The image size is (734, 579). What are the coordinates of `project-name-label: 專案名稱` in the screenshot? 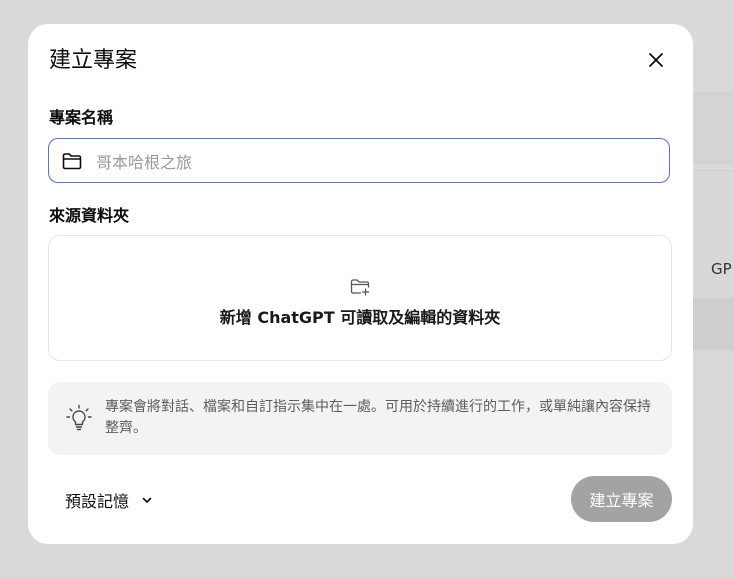 It's located at (81, 117).